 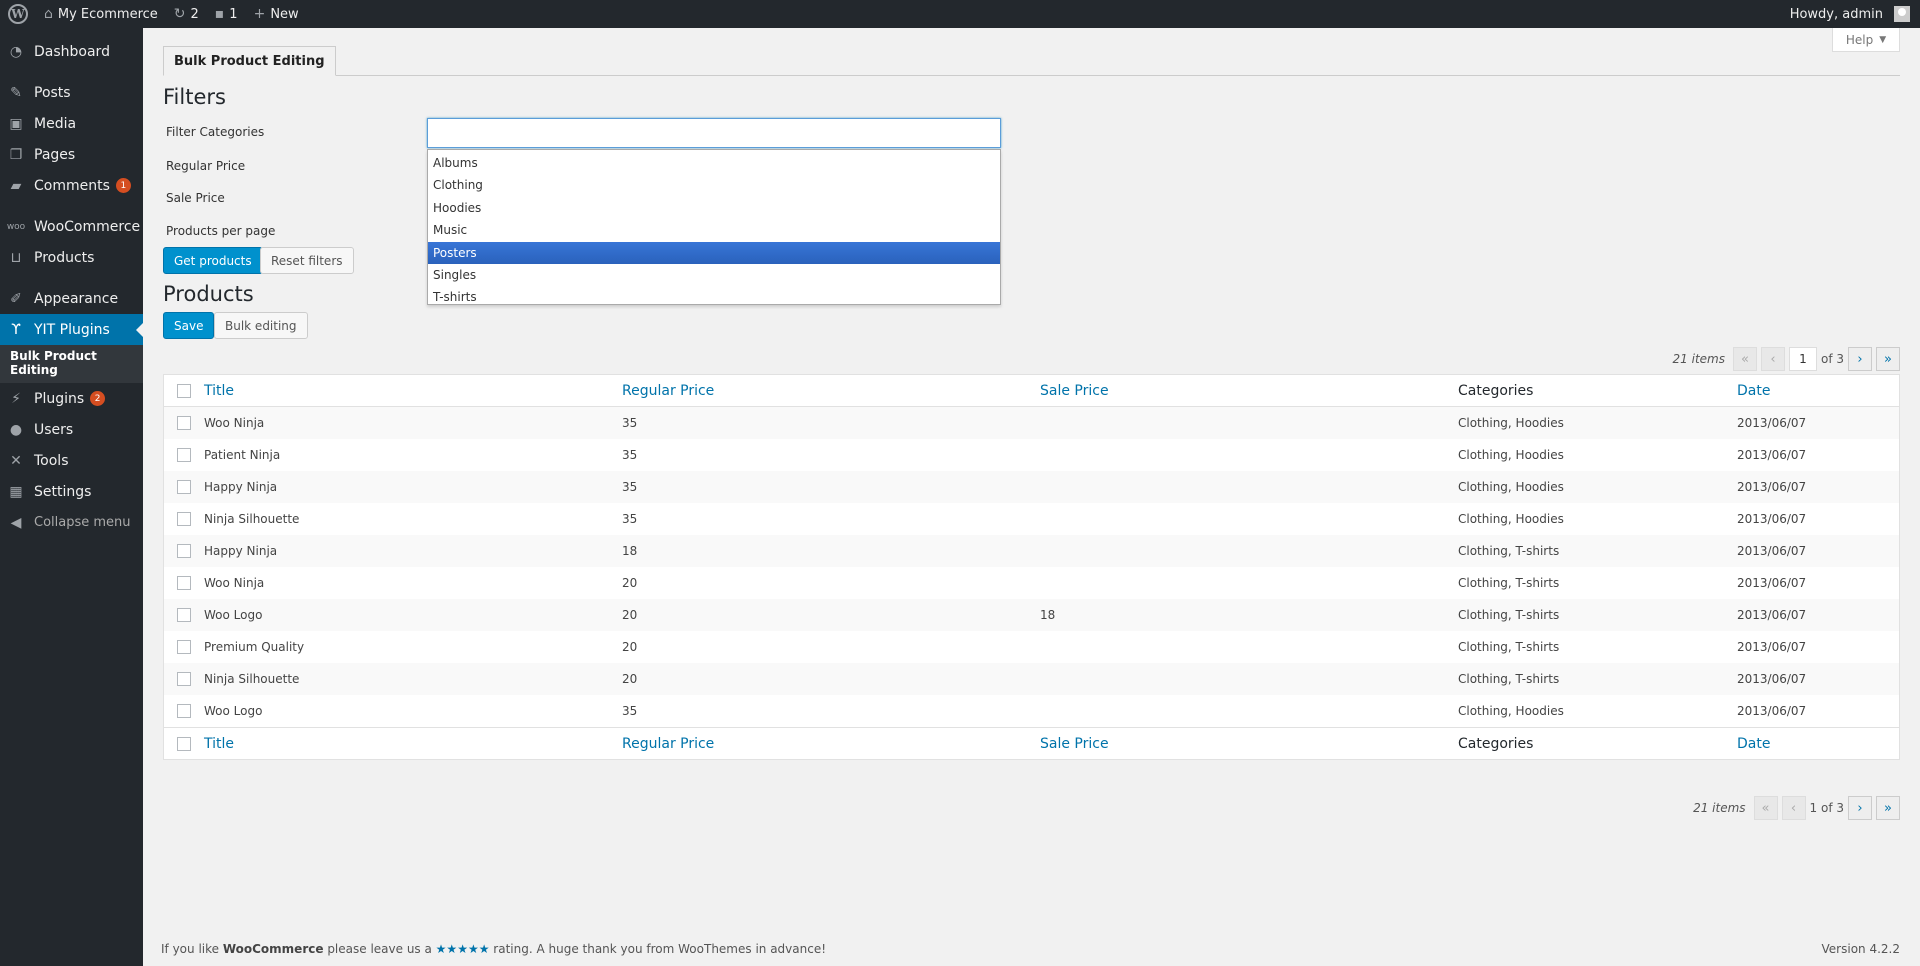 I want to click on sidebar-item-appearance: ✐ Appearance, so click(x=71, y=298).